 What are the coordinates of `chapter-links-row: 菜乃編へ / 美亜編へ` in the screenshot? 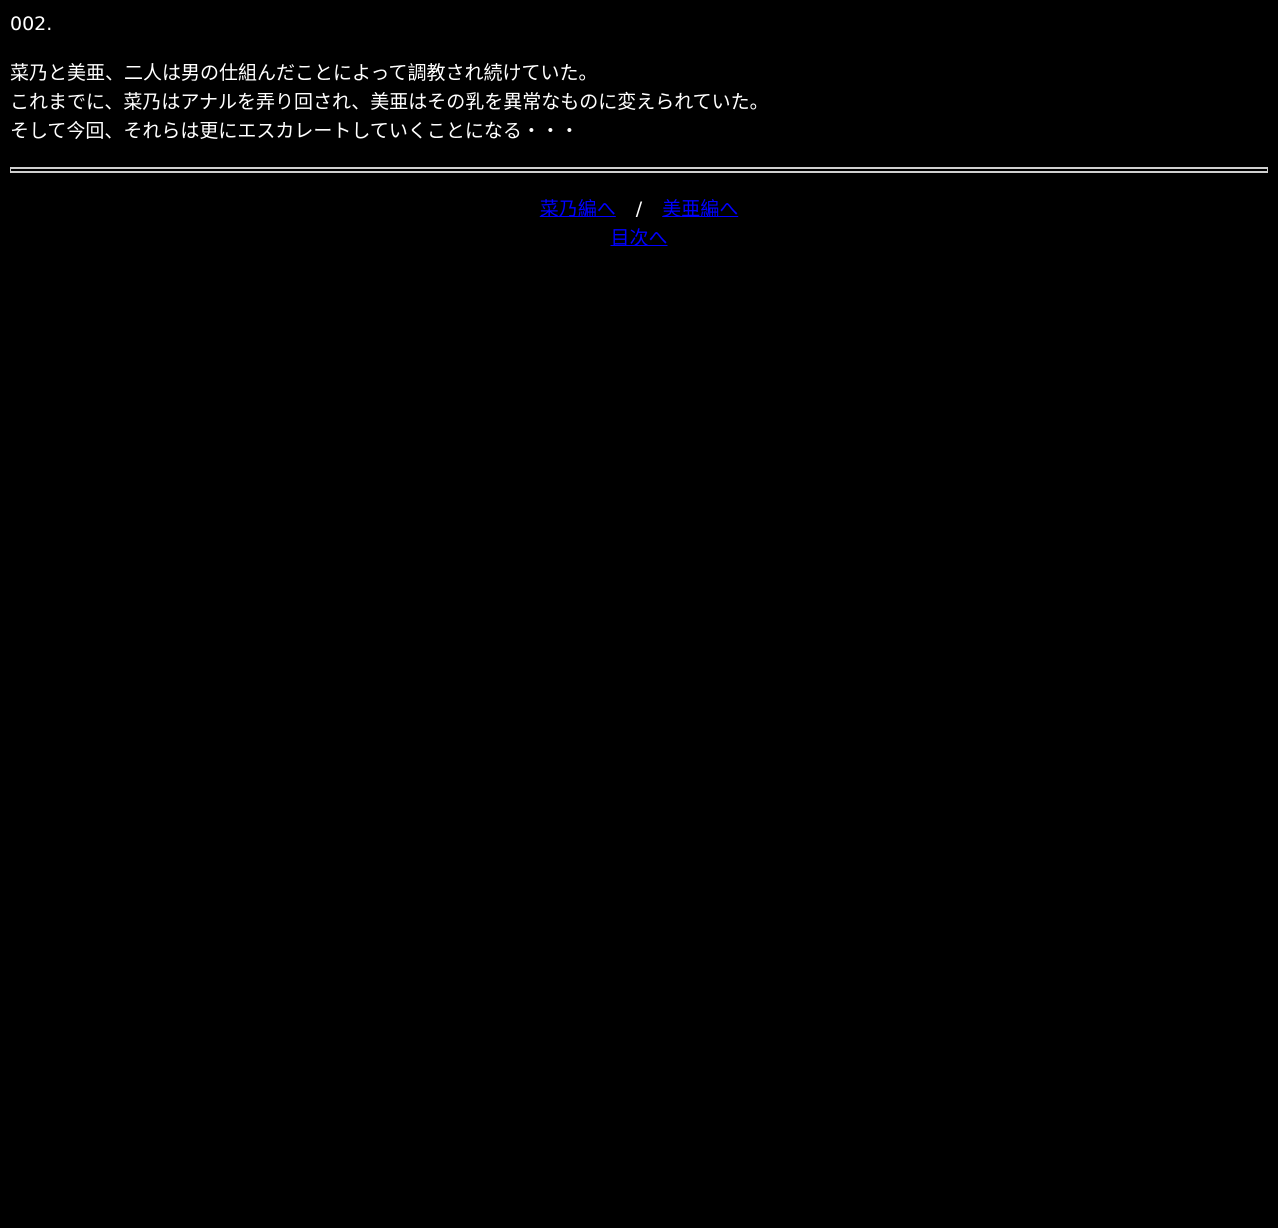 It's located at (639, 209).